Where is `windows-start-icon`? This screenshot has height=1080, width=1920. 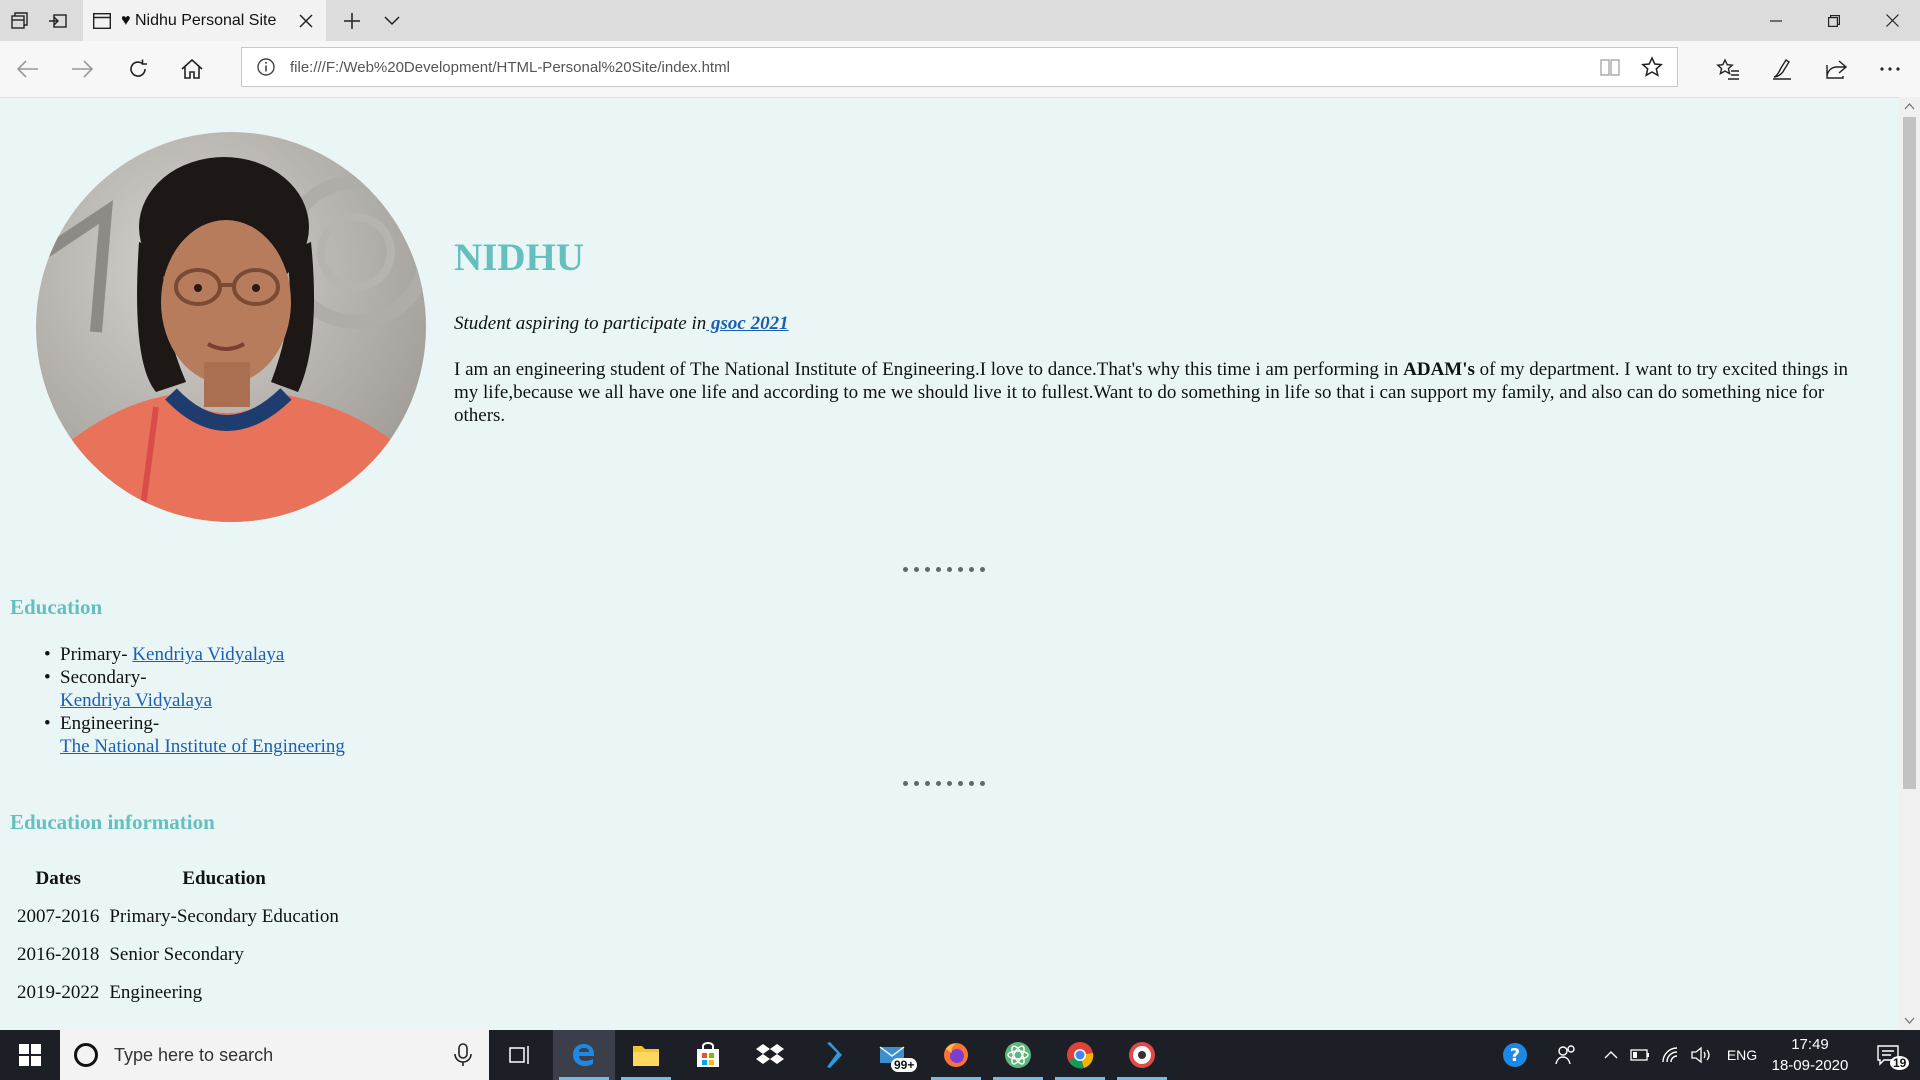 windows-start-icon is located at coordinates (30, 1055).